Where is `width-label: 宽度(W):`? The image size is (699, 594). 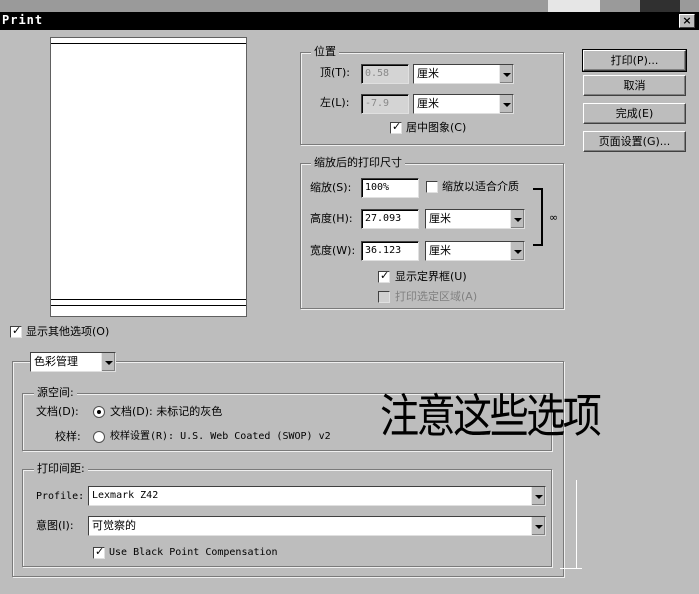 width-label: 宽度(W): is located at coordinates (333, 250).